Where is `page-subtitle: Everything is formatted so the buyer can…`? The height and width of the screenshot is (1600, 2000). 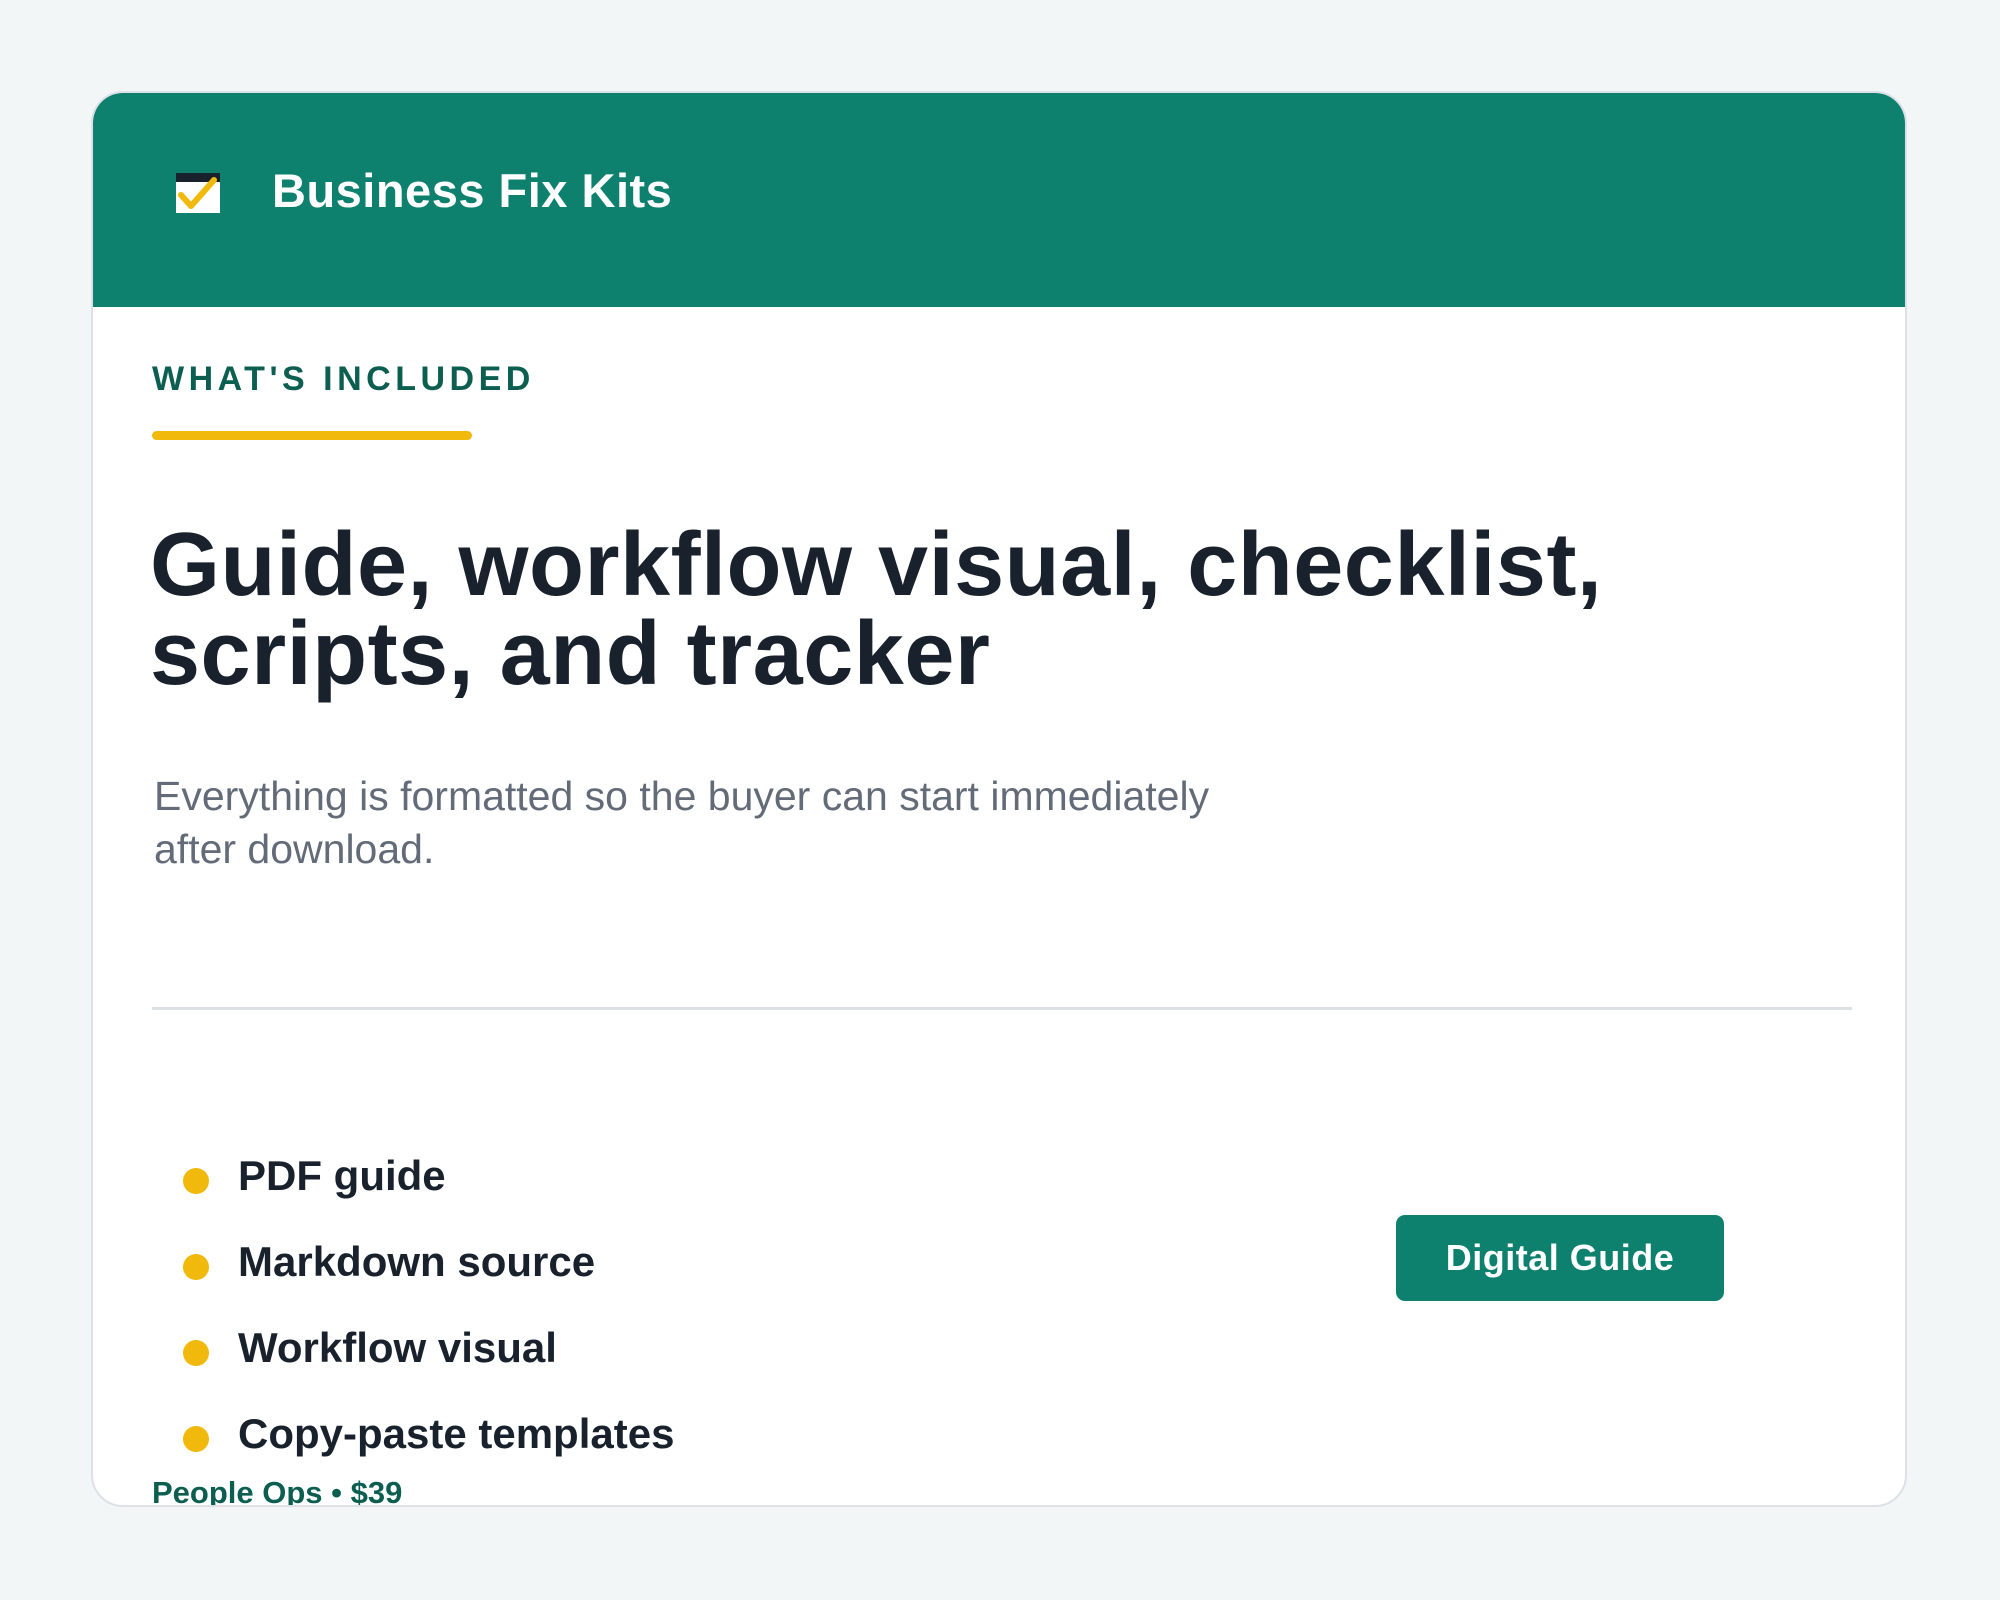 page-subtitle: Everything is formatted so the buyer can… is located at coordinates (682, 822).